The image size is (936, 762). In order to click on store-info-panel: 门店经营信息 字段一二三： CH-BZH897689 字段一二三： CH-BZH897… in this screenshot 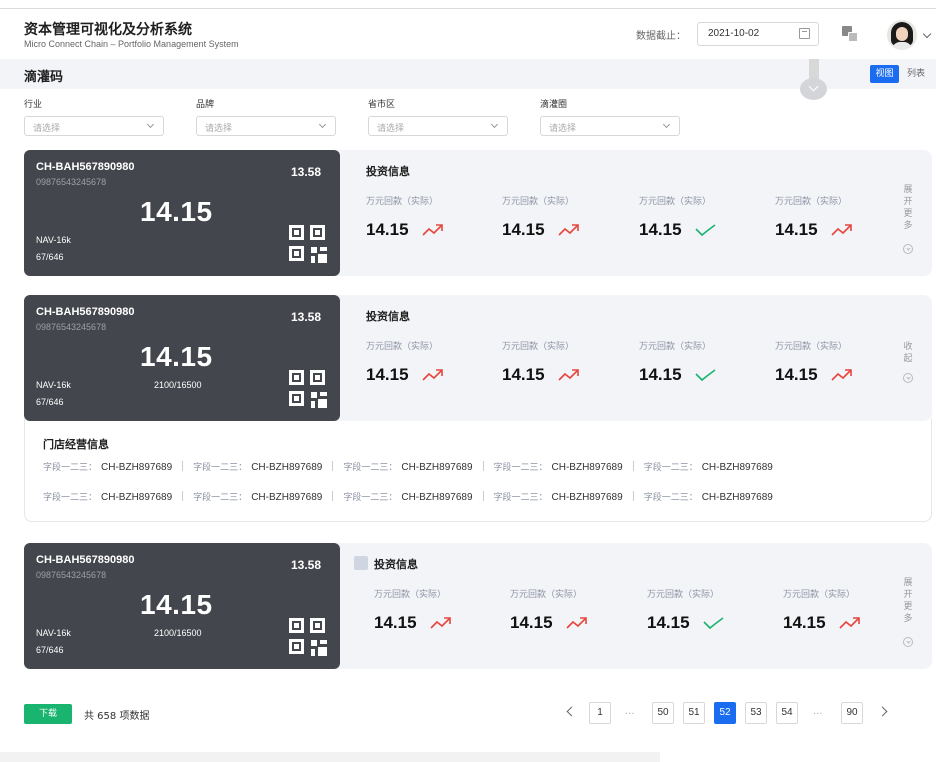, I will do `click(478, 470)`.